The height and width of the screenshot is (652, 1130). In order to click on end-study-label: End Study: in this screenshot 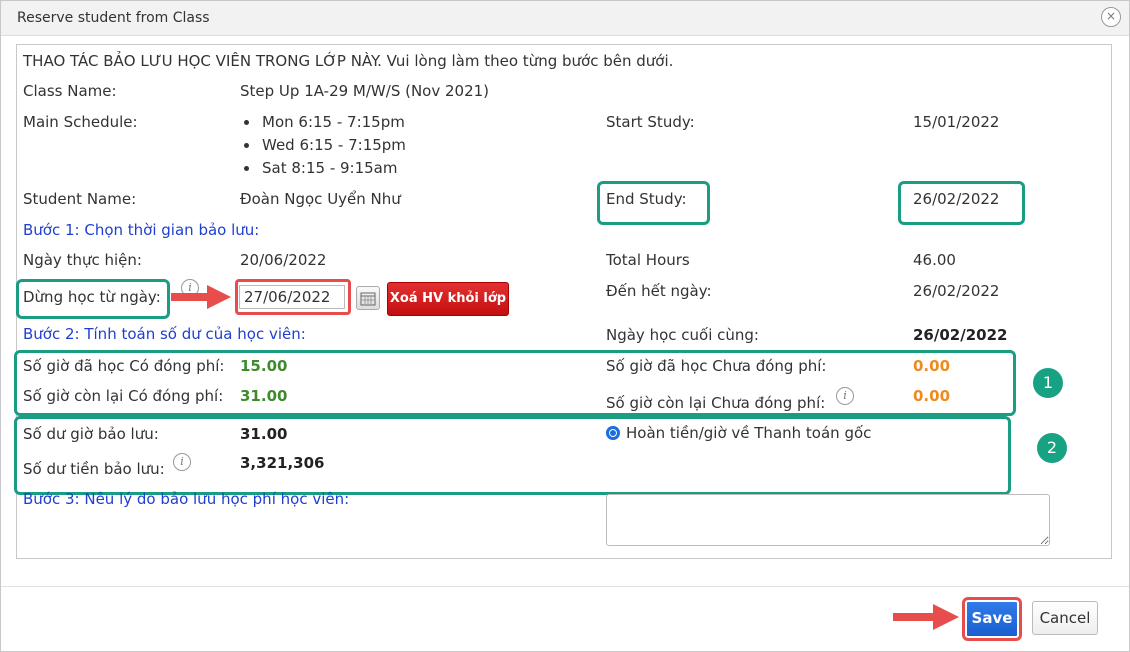, I will do `click(646, 199)`.